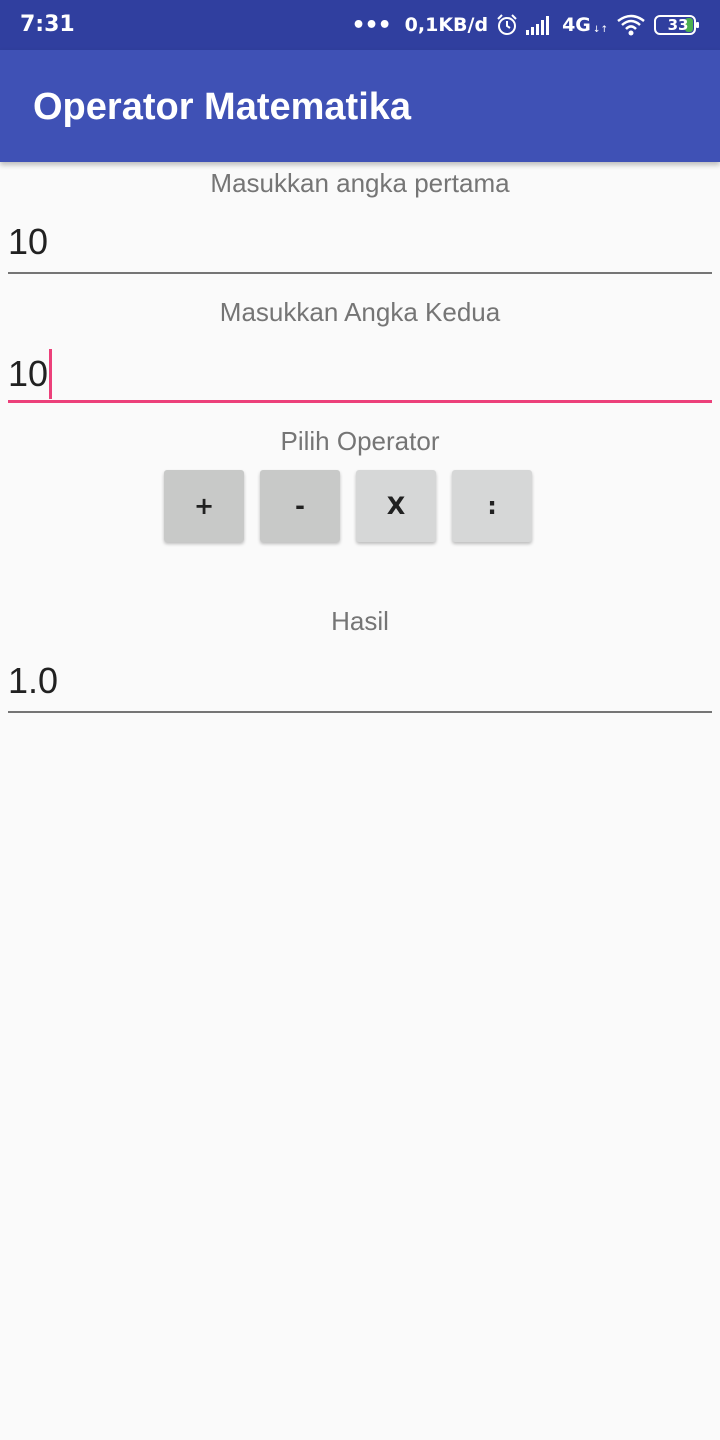 Image resolution: width=720 pixels, height=1440 pixels. What do you see at coordinates (300, 506) in the screenshot?
I see `subtract-button: -` at bounding box center [300, 506].